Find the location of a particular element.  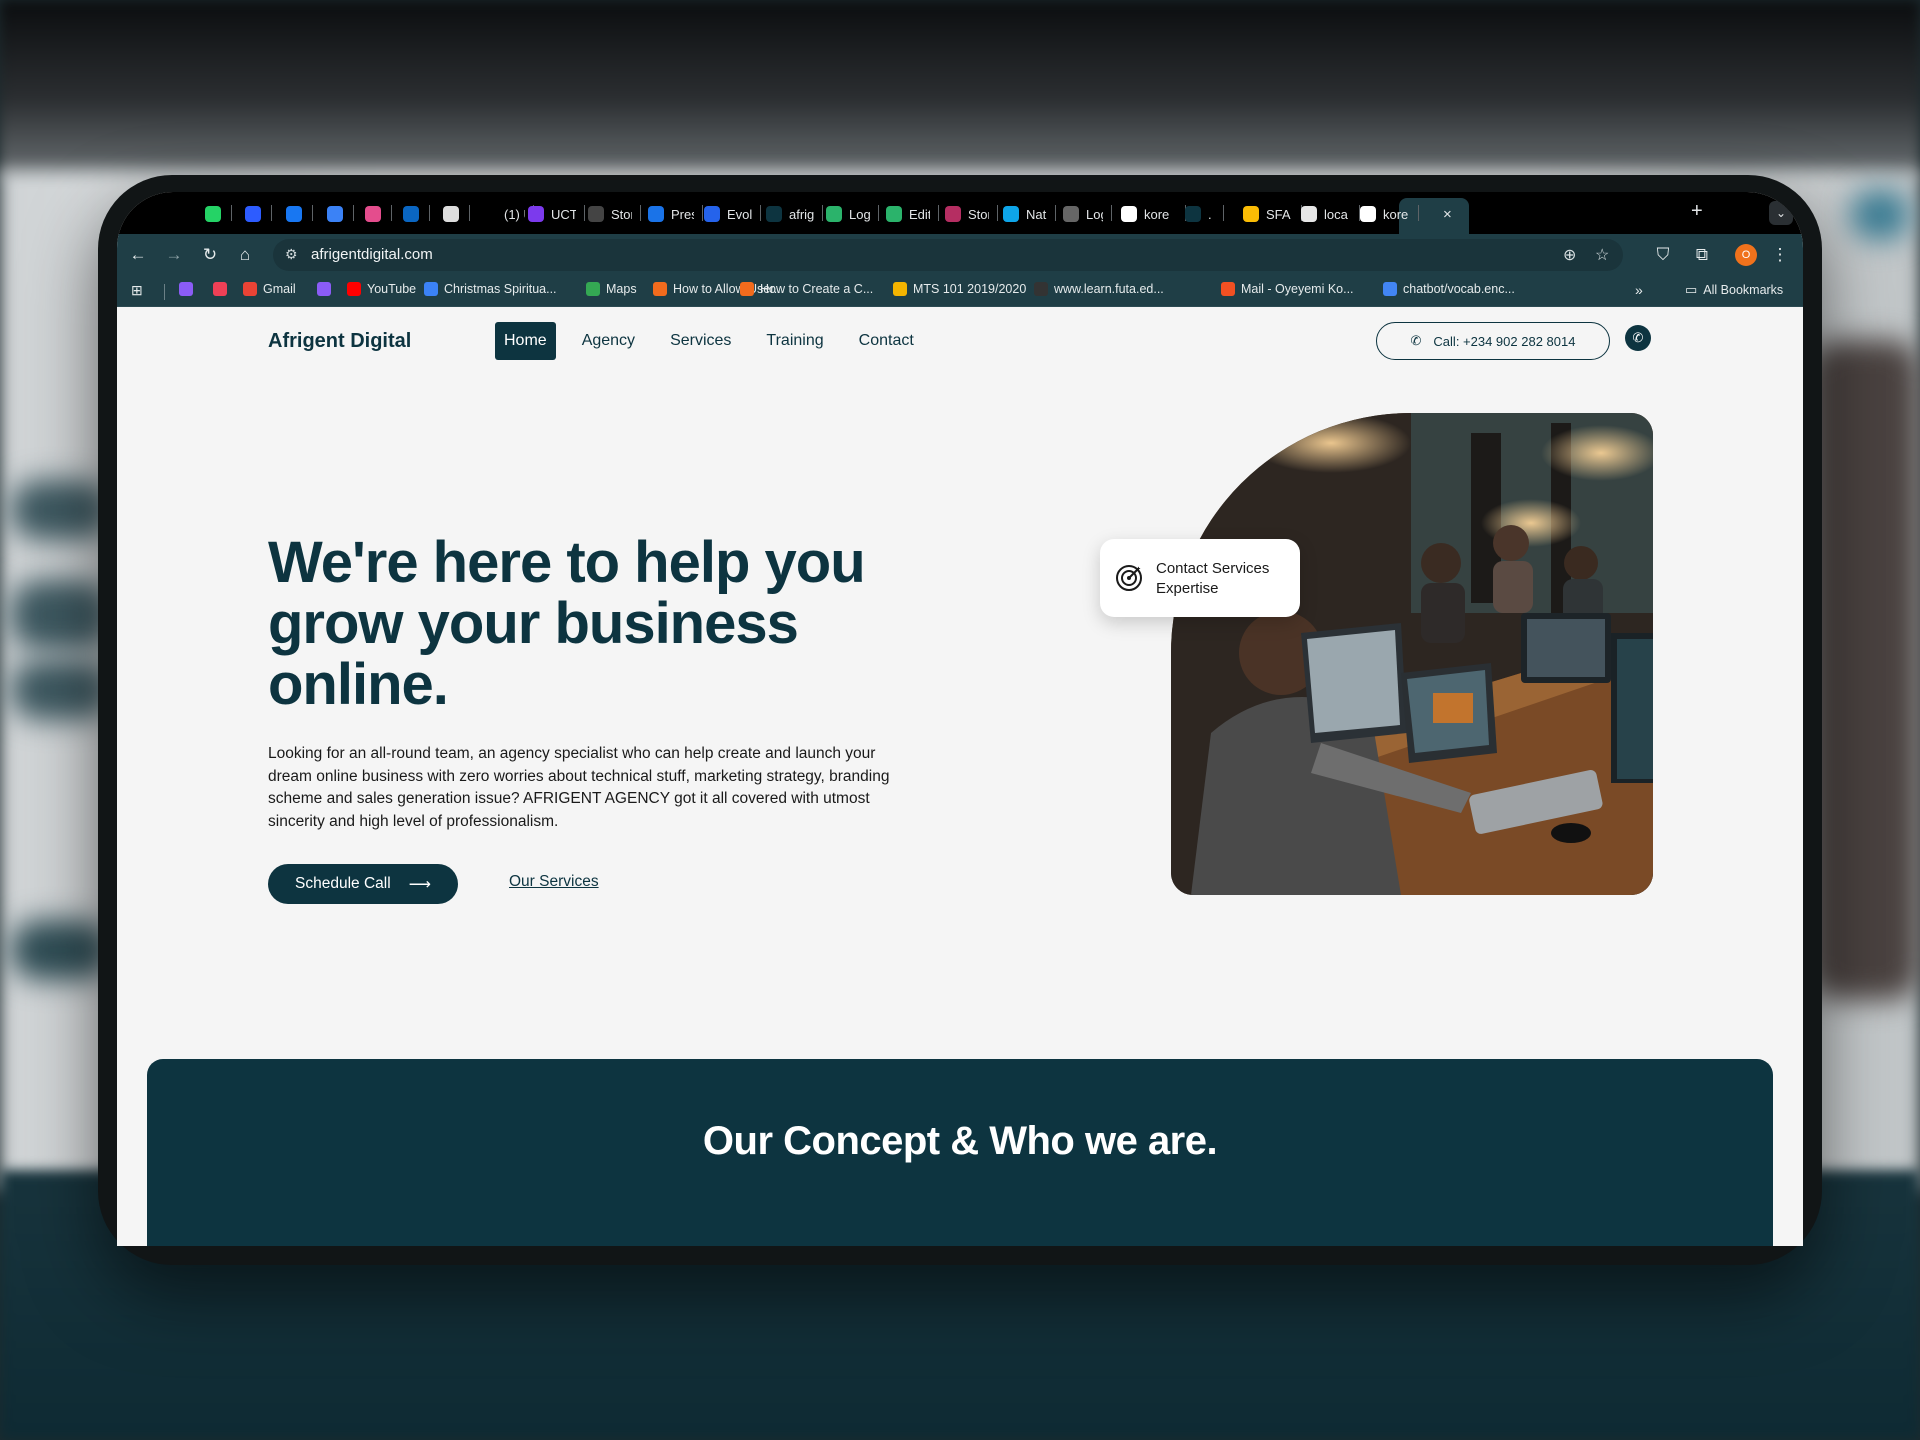

tab-search-icon: ⌄ is located at coordinates (1781, 213).